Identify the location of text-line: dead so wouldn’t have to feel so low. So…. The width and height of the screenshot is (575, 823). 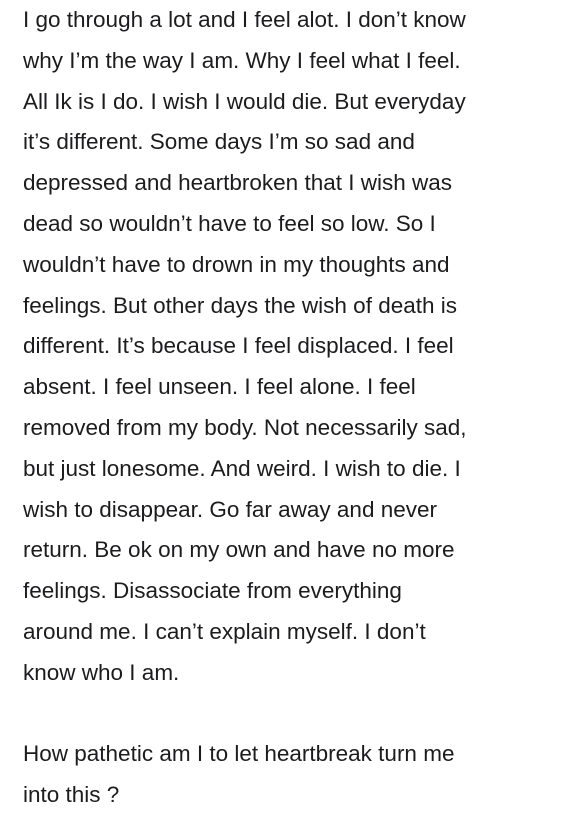
(229, 223).